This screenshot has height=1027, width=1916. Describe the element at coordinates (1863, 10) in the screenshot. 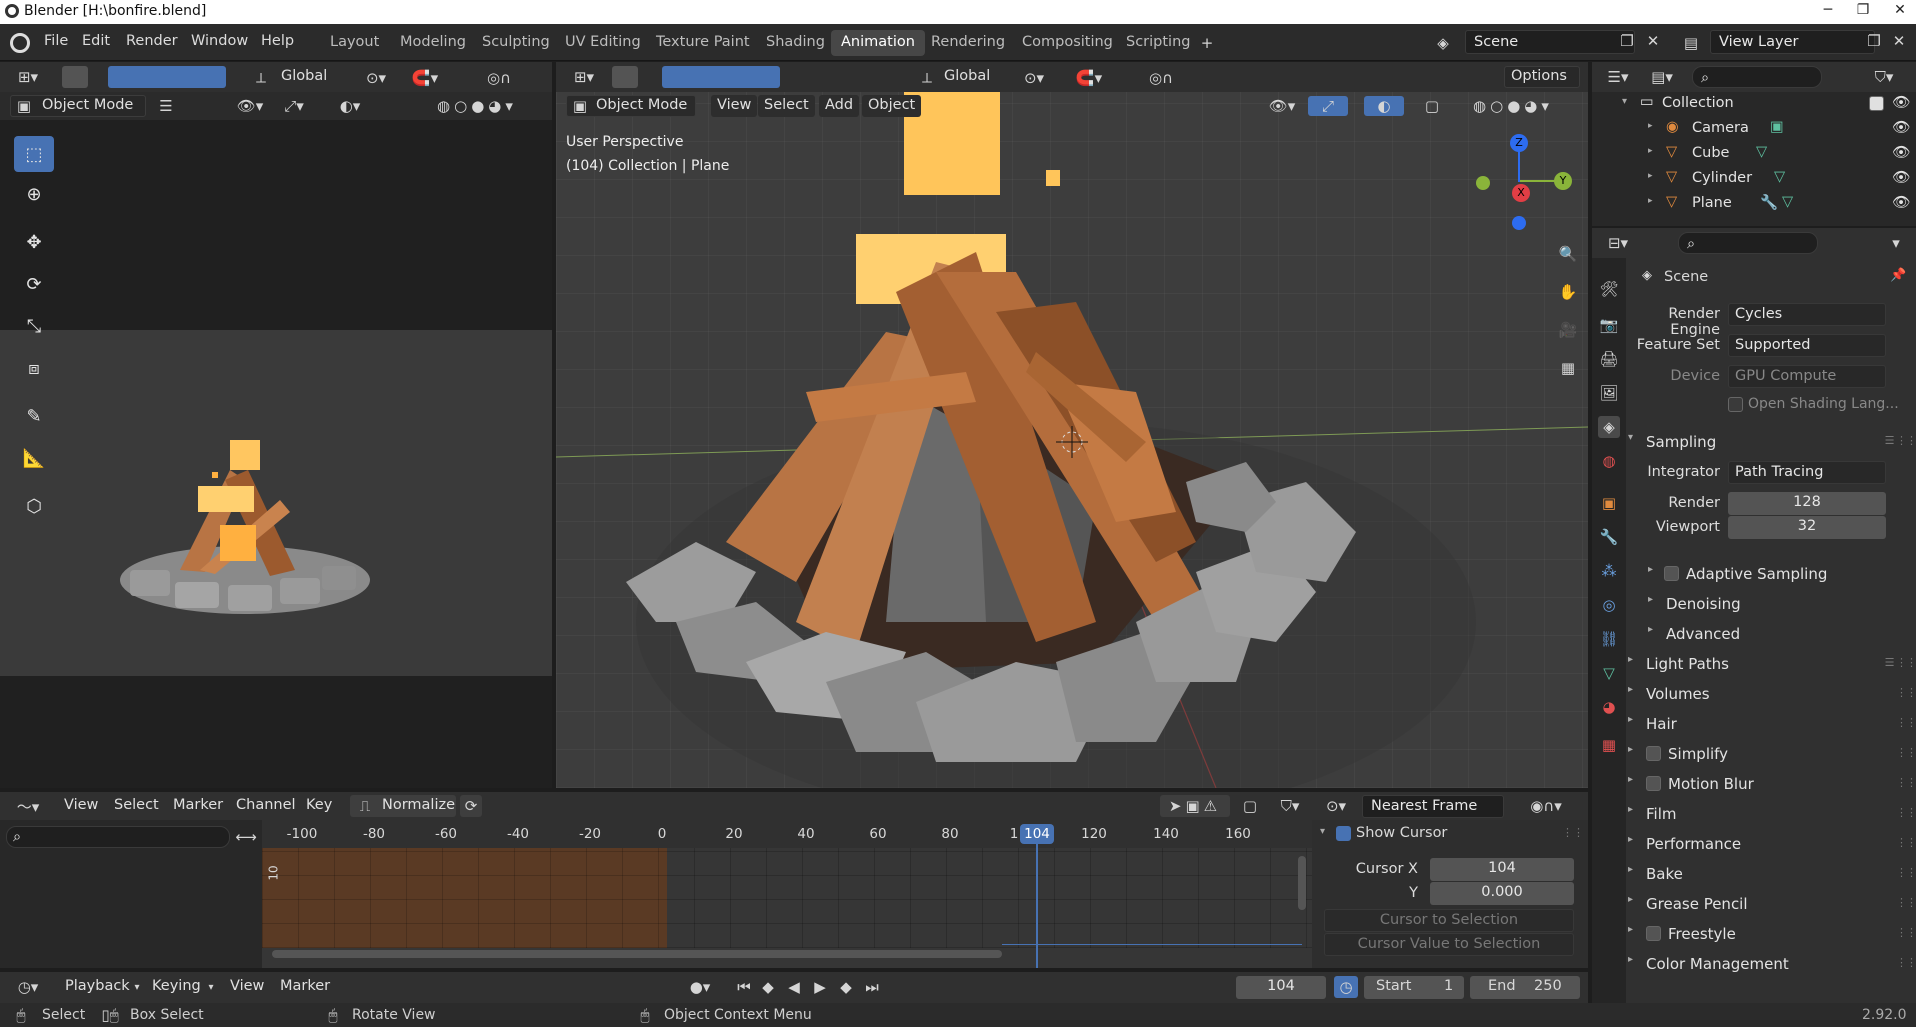

I see `maximize-button: ❐` at that location.